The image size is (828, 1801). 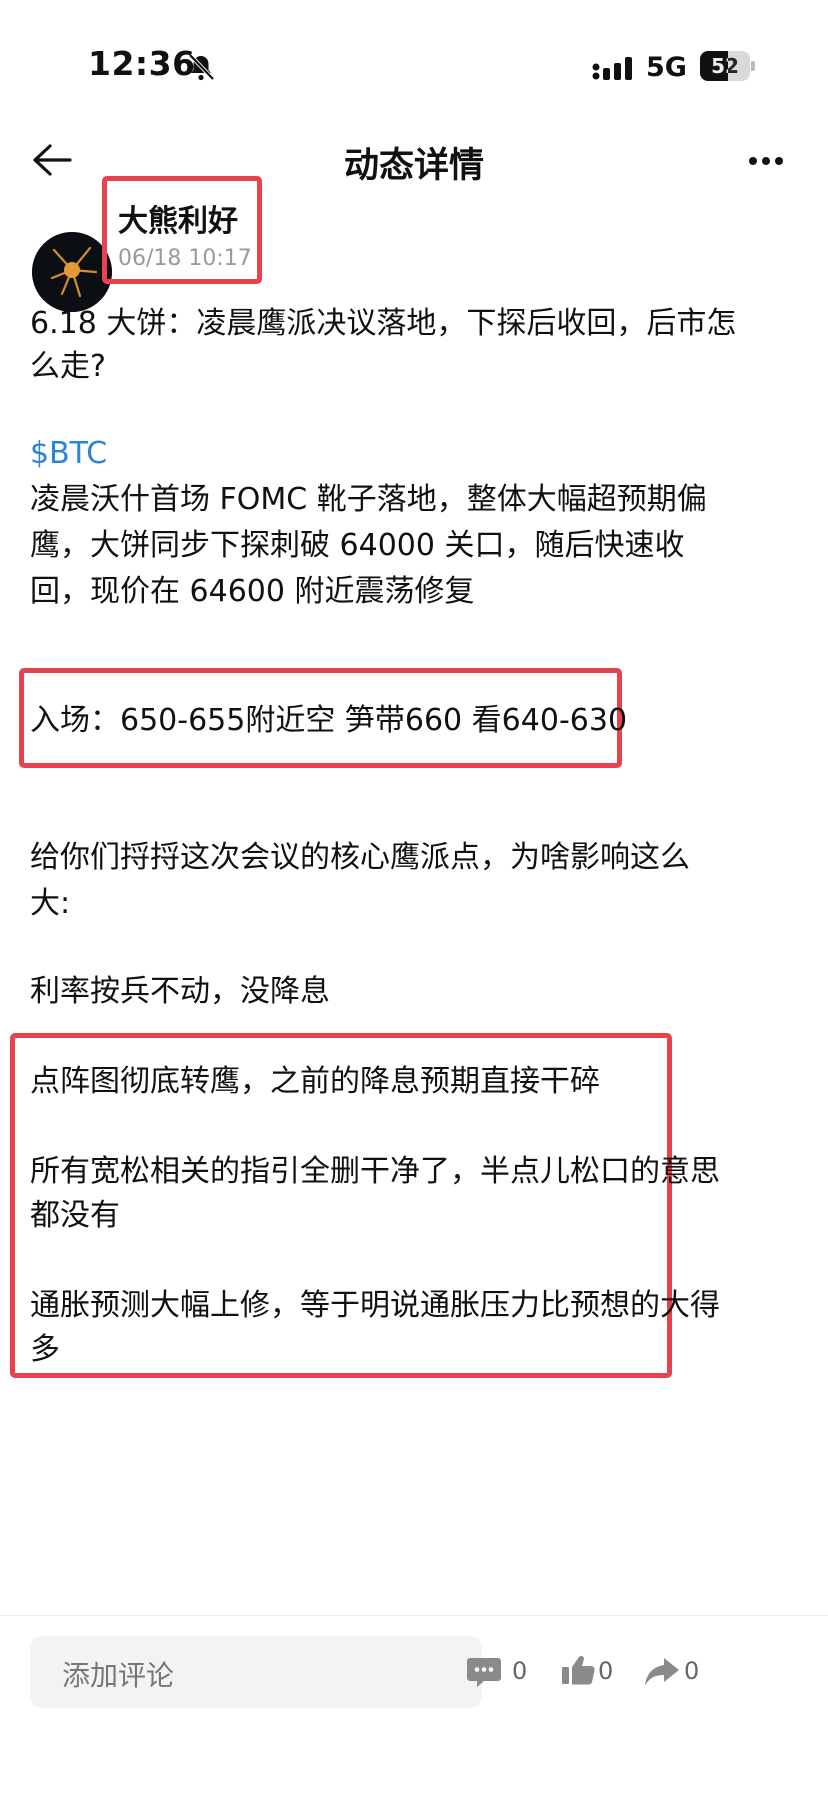 I want to click on status-time: 12:36, so click(x=142, y=63).